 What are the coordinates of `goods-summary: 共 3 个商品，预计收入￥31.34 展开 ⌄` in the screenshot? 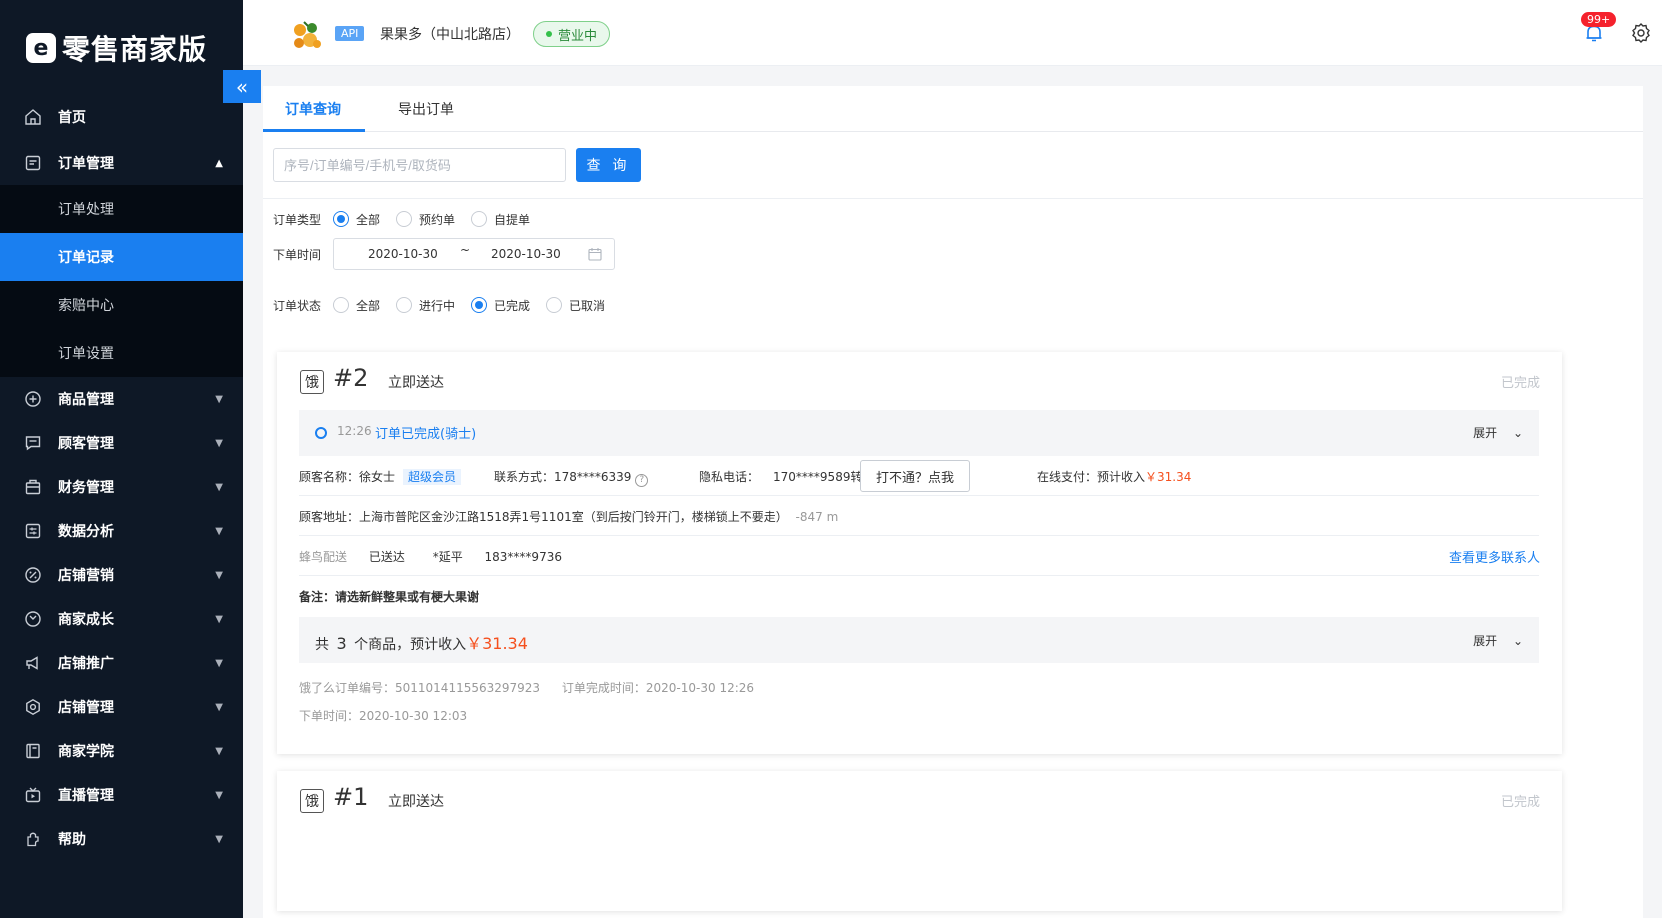 It's located at (919, 640).